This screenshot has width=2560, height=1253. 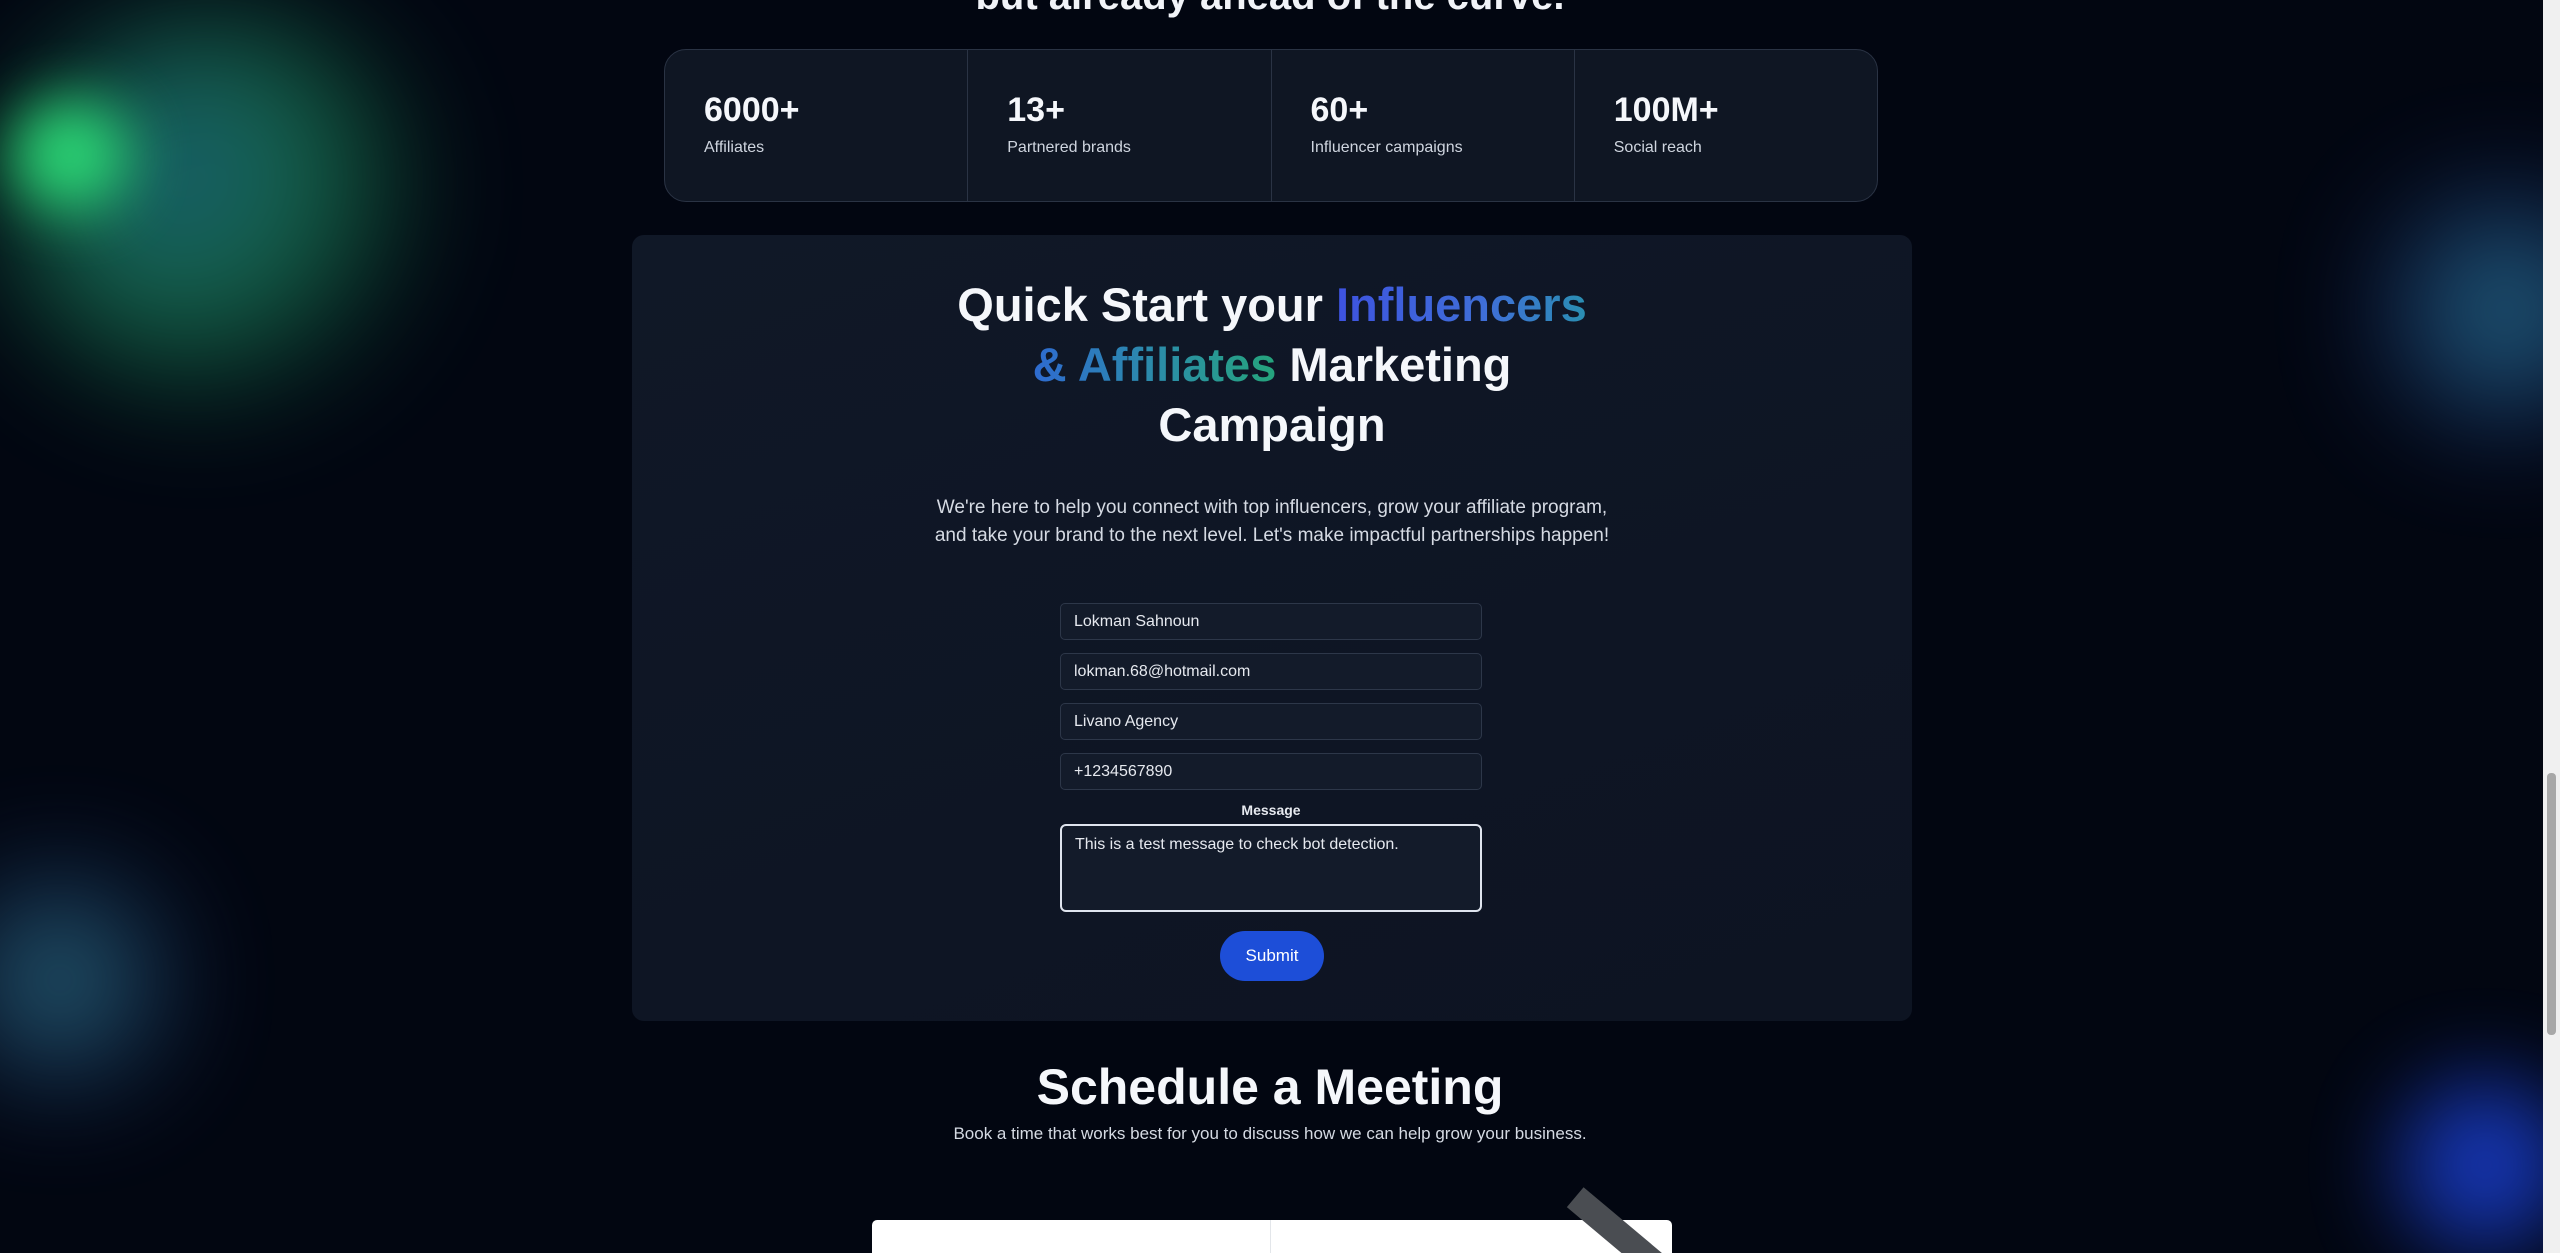 I want to click on title-highlight: Influencers, so click(x=1461, y=304).